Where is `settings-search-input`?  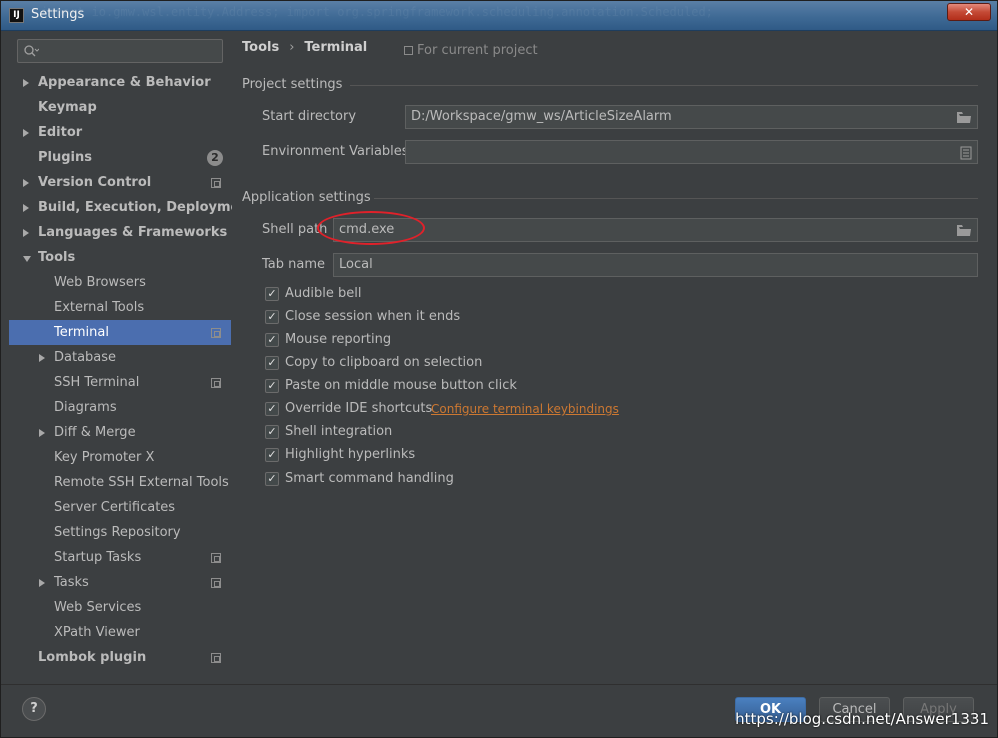
settings-search-input is located at coordinates (120, 51).